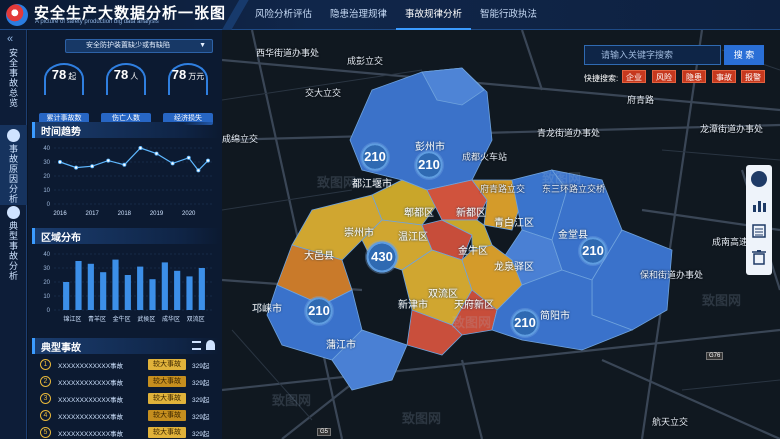  Describe the element at coordinates (46, 177) in the screenshot. I see `y-tick-label: 20` at that location.